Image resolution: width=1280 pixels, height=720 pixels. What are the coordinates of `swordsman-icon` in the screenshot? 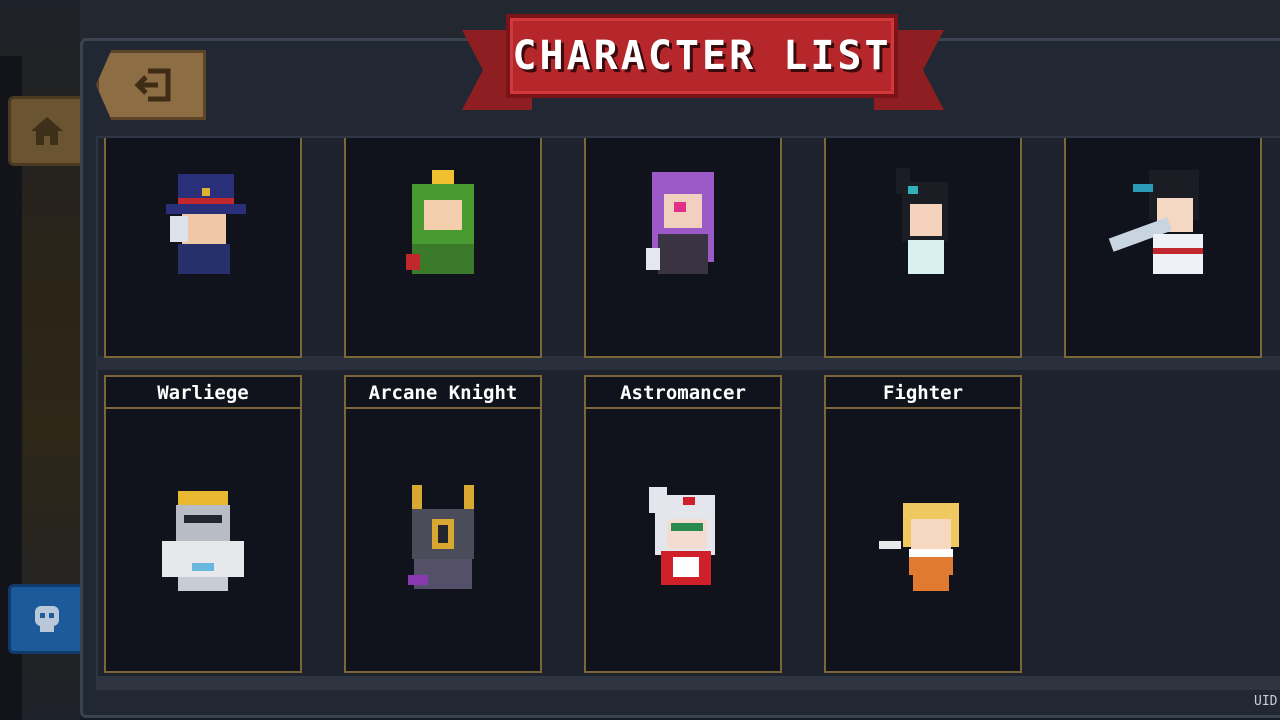 It's located at (1155, 222).